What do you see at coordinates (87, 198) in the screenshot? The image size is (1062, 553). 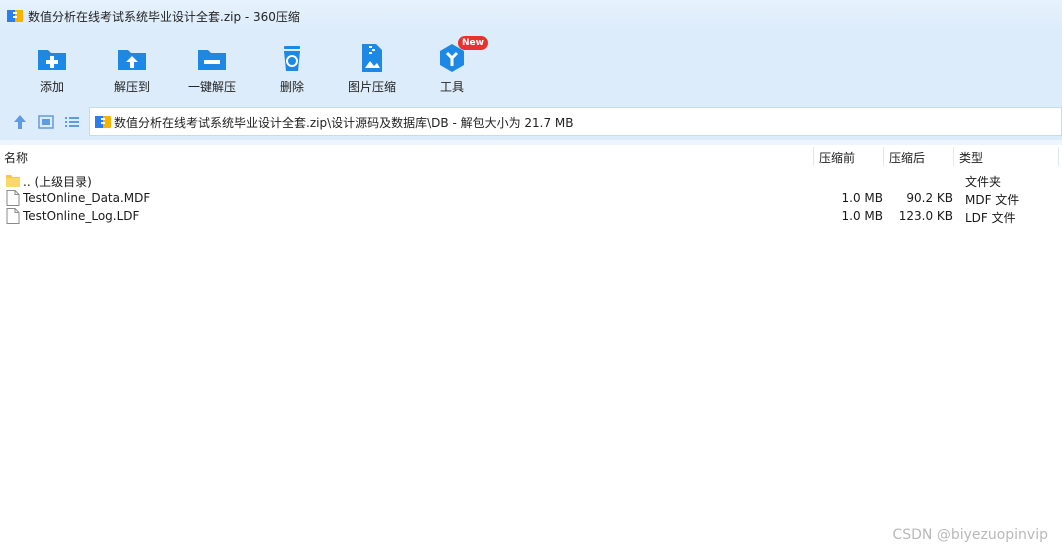 I see `file-name: TestOnline_Data.MDF` at bounding box center [87, 198].